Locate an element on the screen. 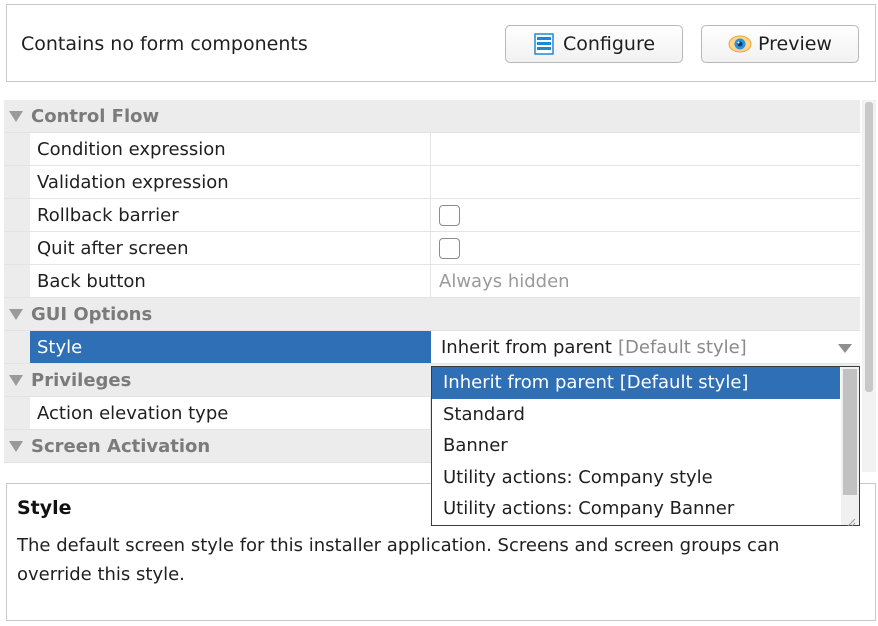 This screenshot has width=878, height=626. property-label: Style is located at coordinates (230, 347).